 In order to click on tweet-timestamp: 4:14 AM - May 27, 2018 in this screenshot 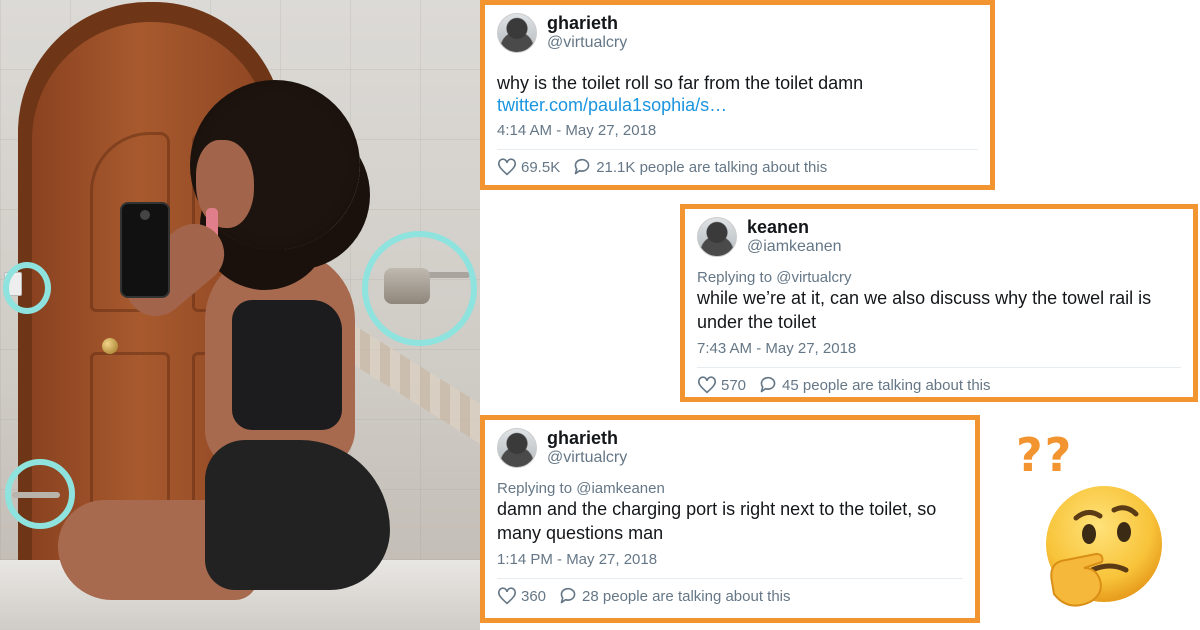, I will do `click(737, 130)`.